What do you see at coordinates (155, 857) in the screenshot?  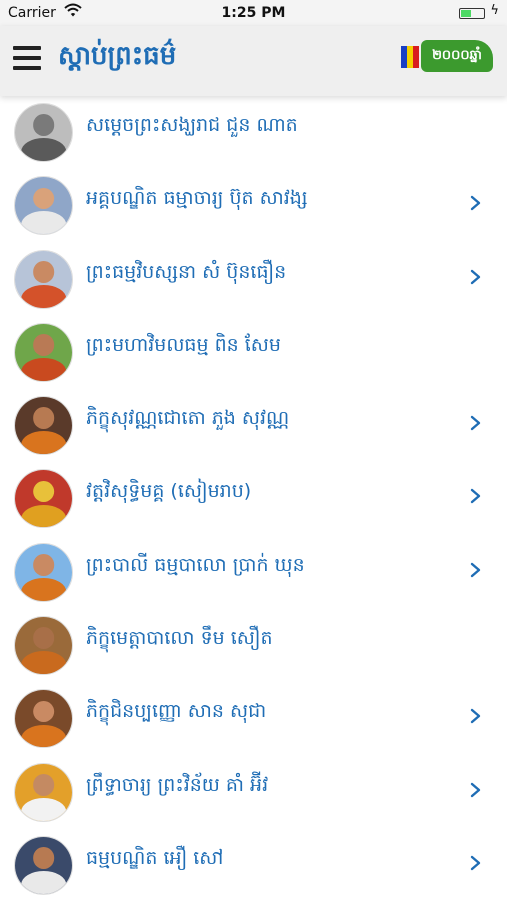 I see `list-item-label: ធម្មបណ្ឌិត អឿ សៅ` at bounding box center [155, 857].